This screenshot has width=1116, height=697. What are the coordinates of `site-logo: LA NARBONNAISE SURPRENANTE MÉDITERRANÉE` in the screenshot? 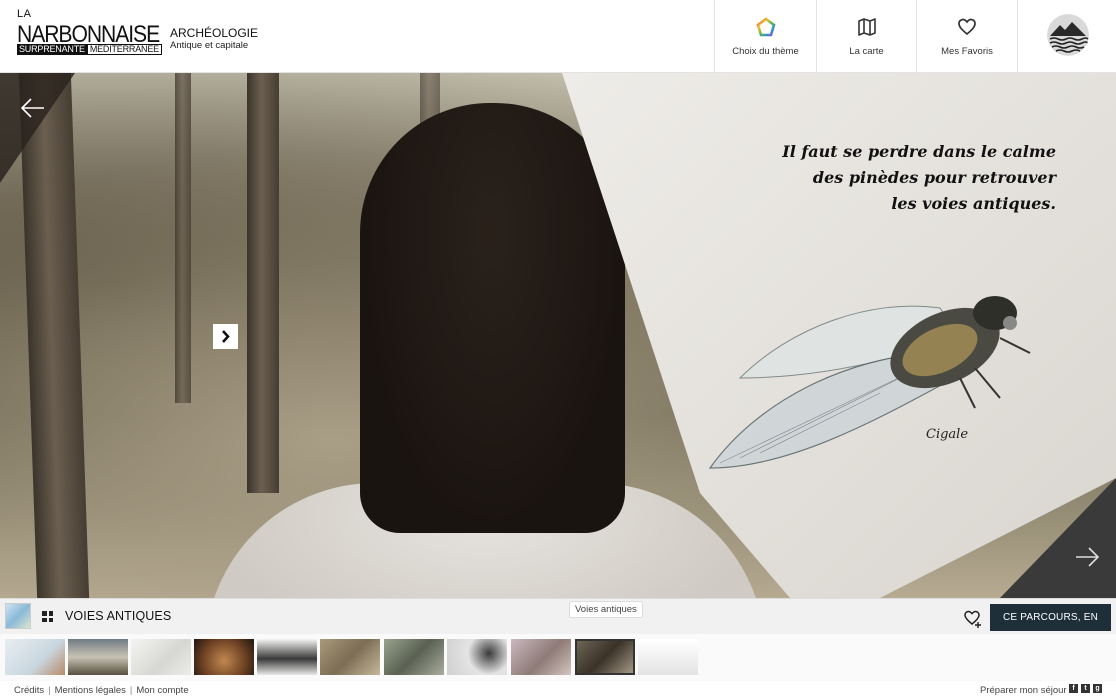 It's located at (89, 33).